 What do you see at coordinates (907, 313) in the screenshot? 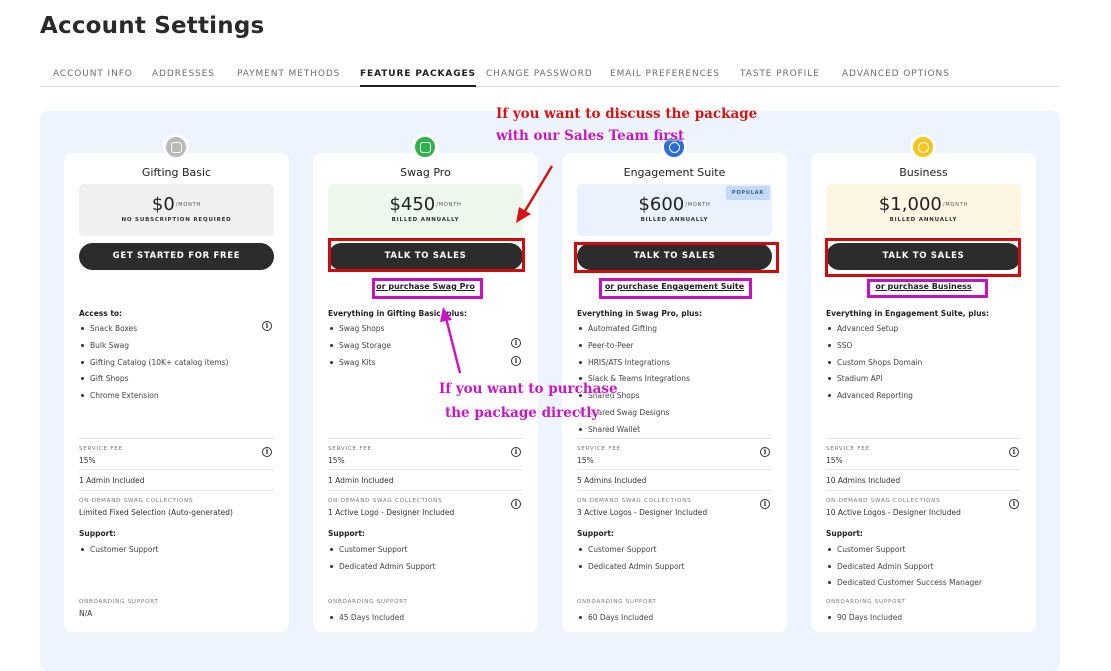
I see `features-title: Everything in Engagement Suite, plus:` at bounding box center [907, 313].